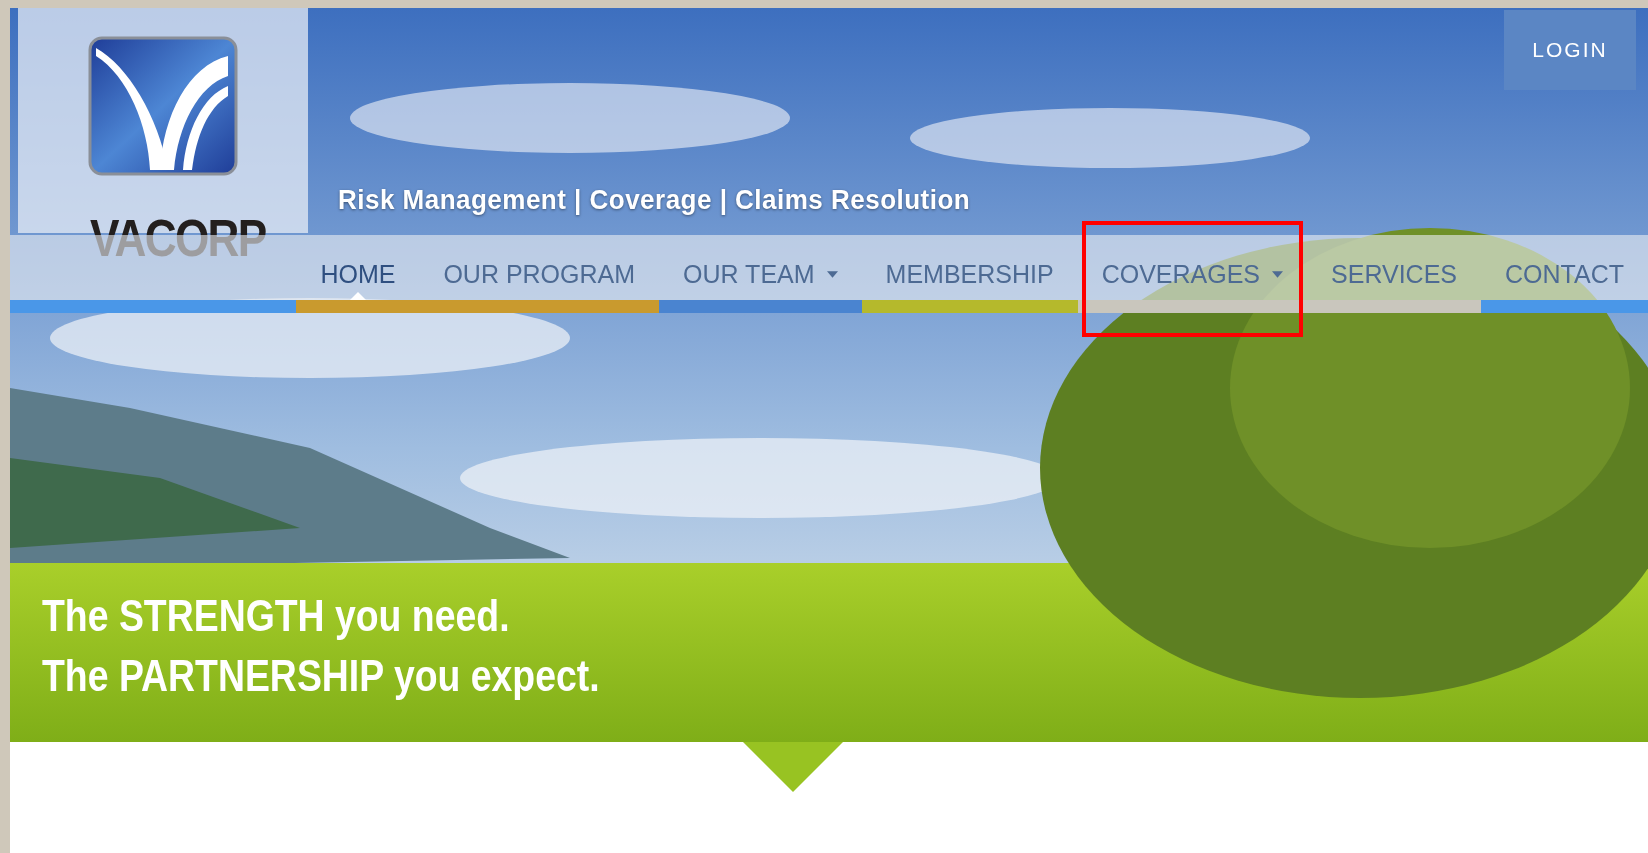 The image size is (1648, 853). Describe the element at coordinates (969, 274) in the screenshot. I see `nav-link: MEMBERSHIP` at that location.